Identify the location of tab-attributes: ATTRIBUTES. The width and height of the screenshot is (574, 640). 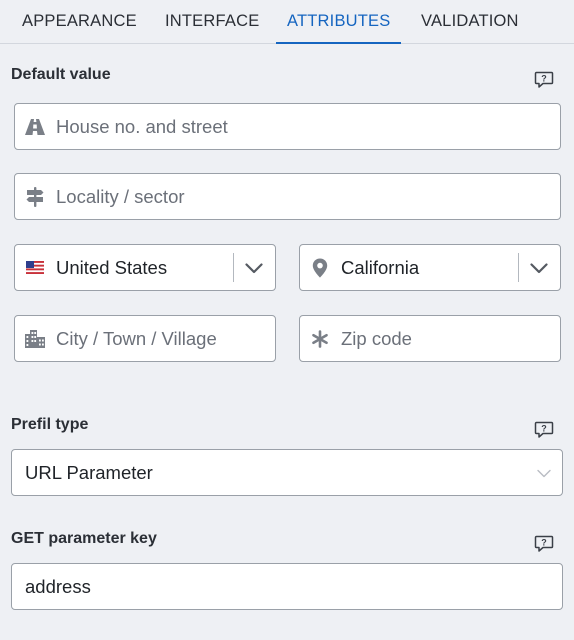
(338, 22).